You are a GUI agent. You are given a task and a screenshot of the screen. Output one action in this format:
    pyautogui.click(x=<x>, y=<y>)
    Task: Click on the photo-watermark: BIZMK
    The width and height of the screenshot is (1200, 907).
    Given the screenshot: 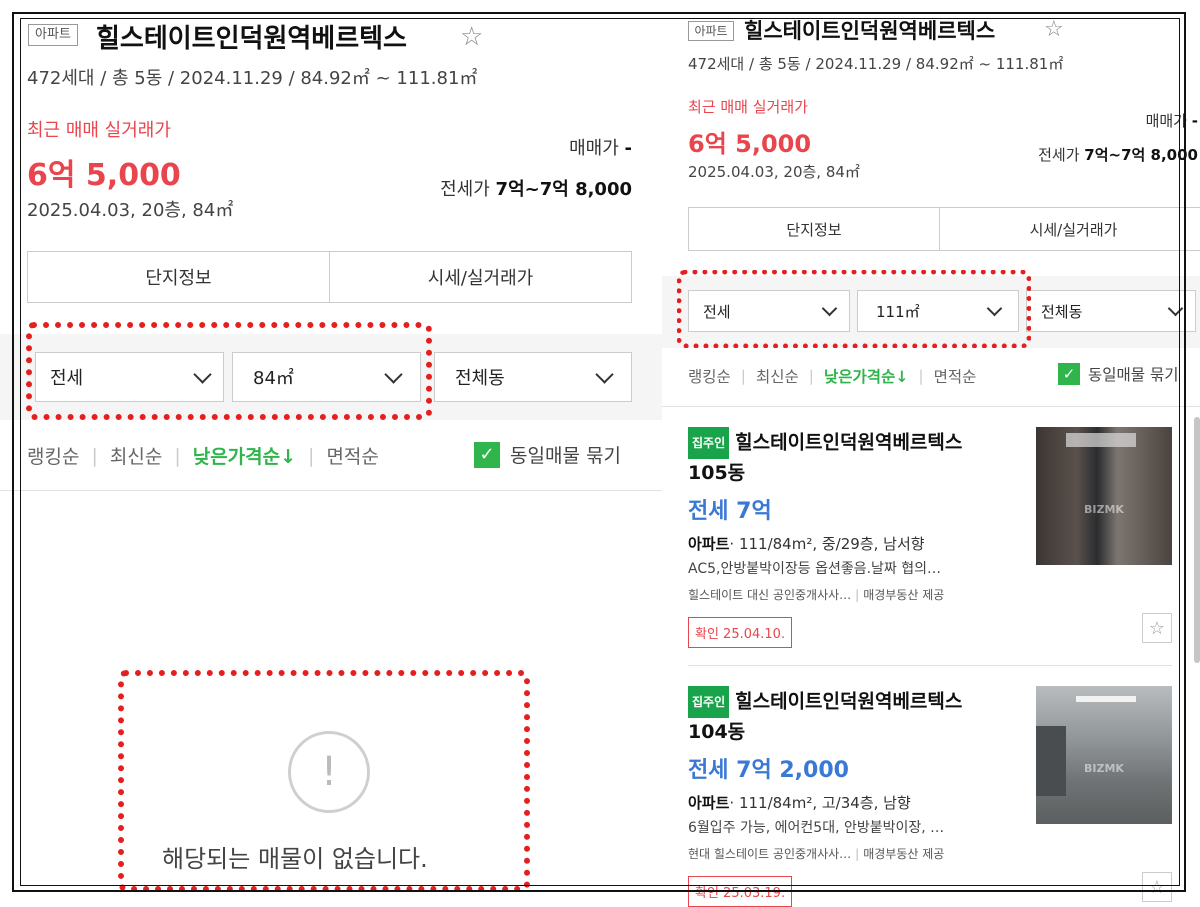 What is the action you would take?
    pyautogui.click(x=1104, y=768)
    